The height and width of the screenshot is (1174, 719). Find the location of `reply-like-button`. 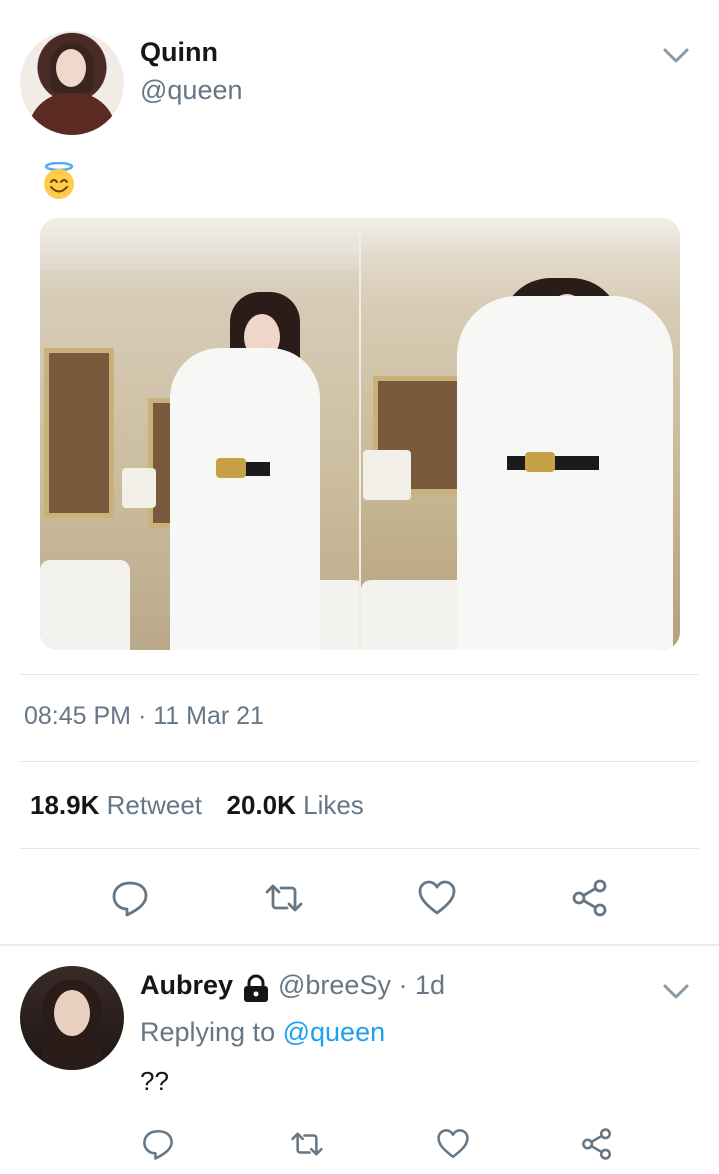

reply-like-button is located at coordinates (453, 1144).